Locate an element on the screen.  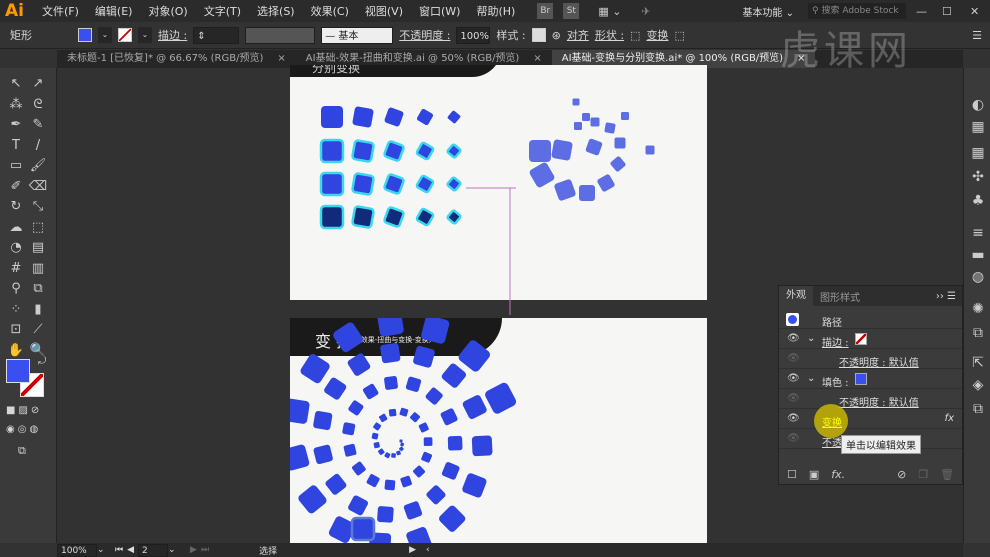
panel-menu-button: ›› ☰ is located at coordinates (949, 296).